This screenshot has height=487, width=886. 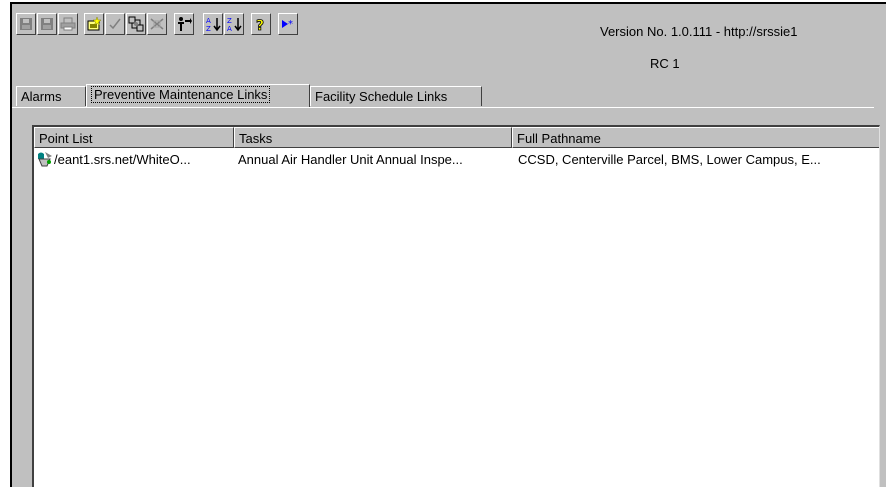 I want to click on links-icon, so click(x=136, y=24).